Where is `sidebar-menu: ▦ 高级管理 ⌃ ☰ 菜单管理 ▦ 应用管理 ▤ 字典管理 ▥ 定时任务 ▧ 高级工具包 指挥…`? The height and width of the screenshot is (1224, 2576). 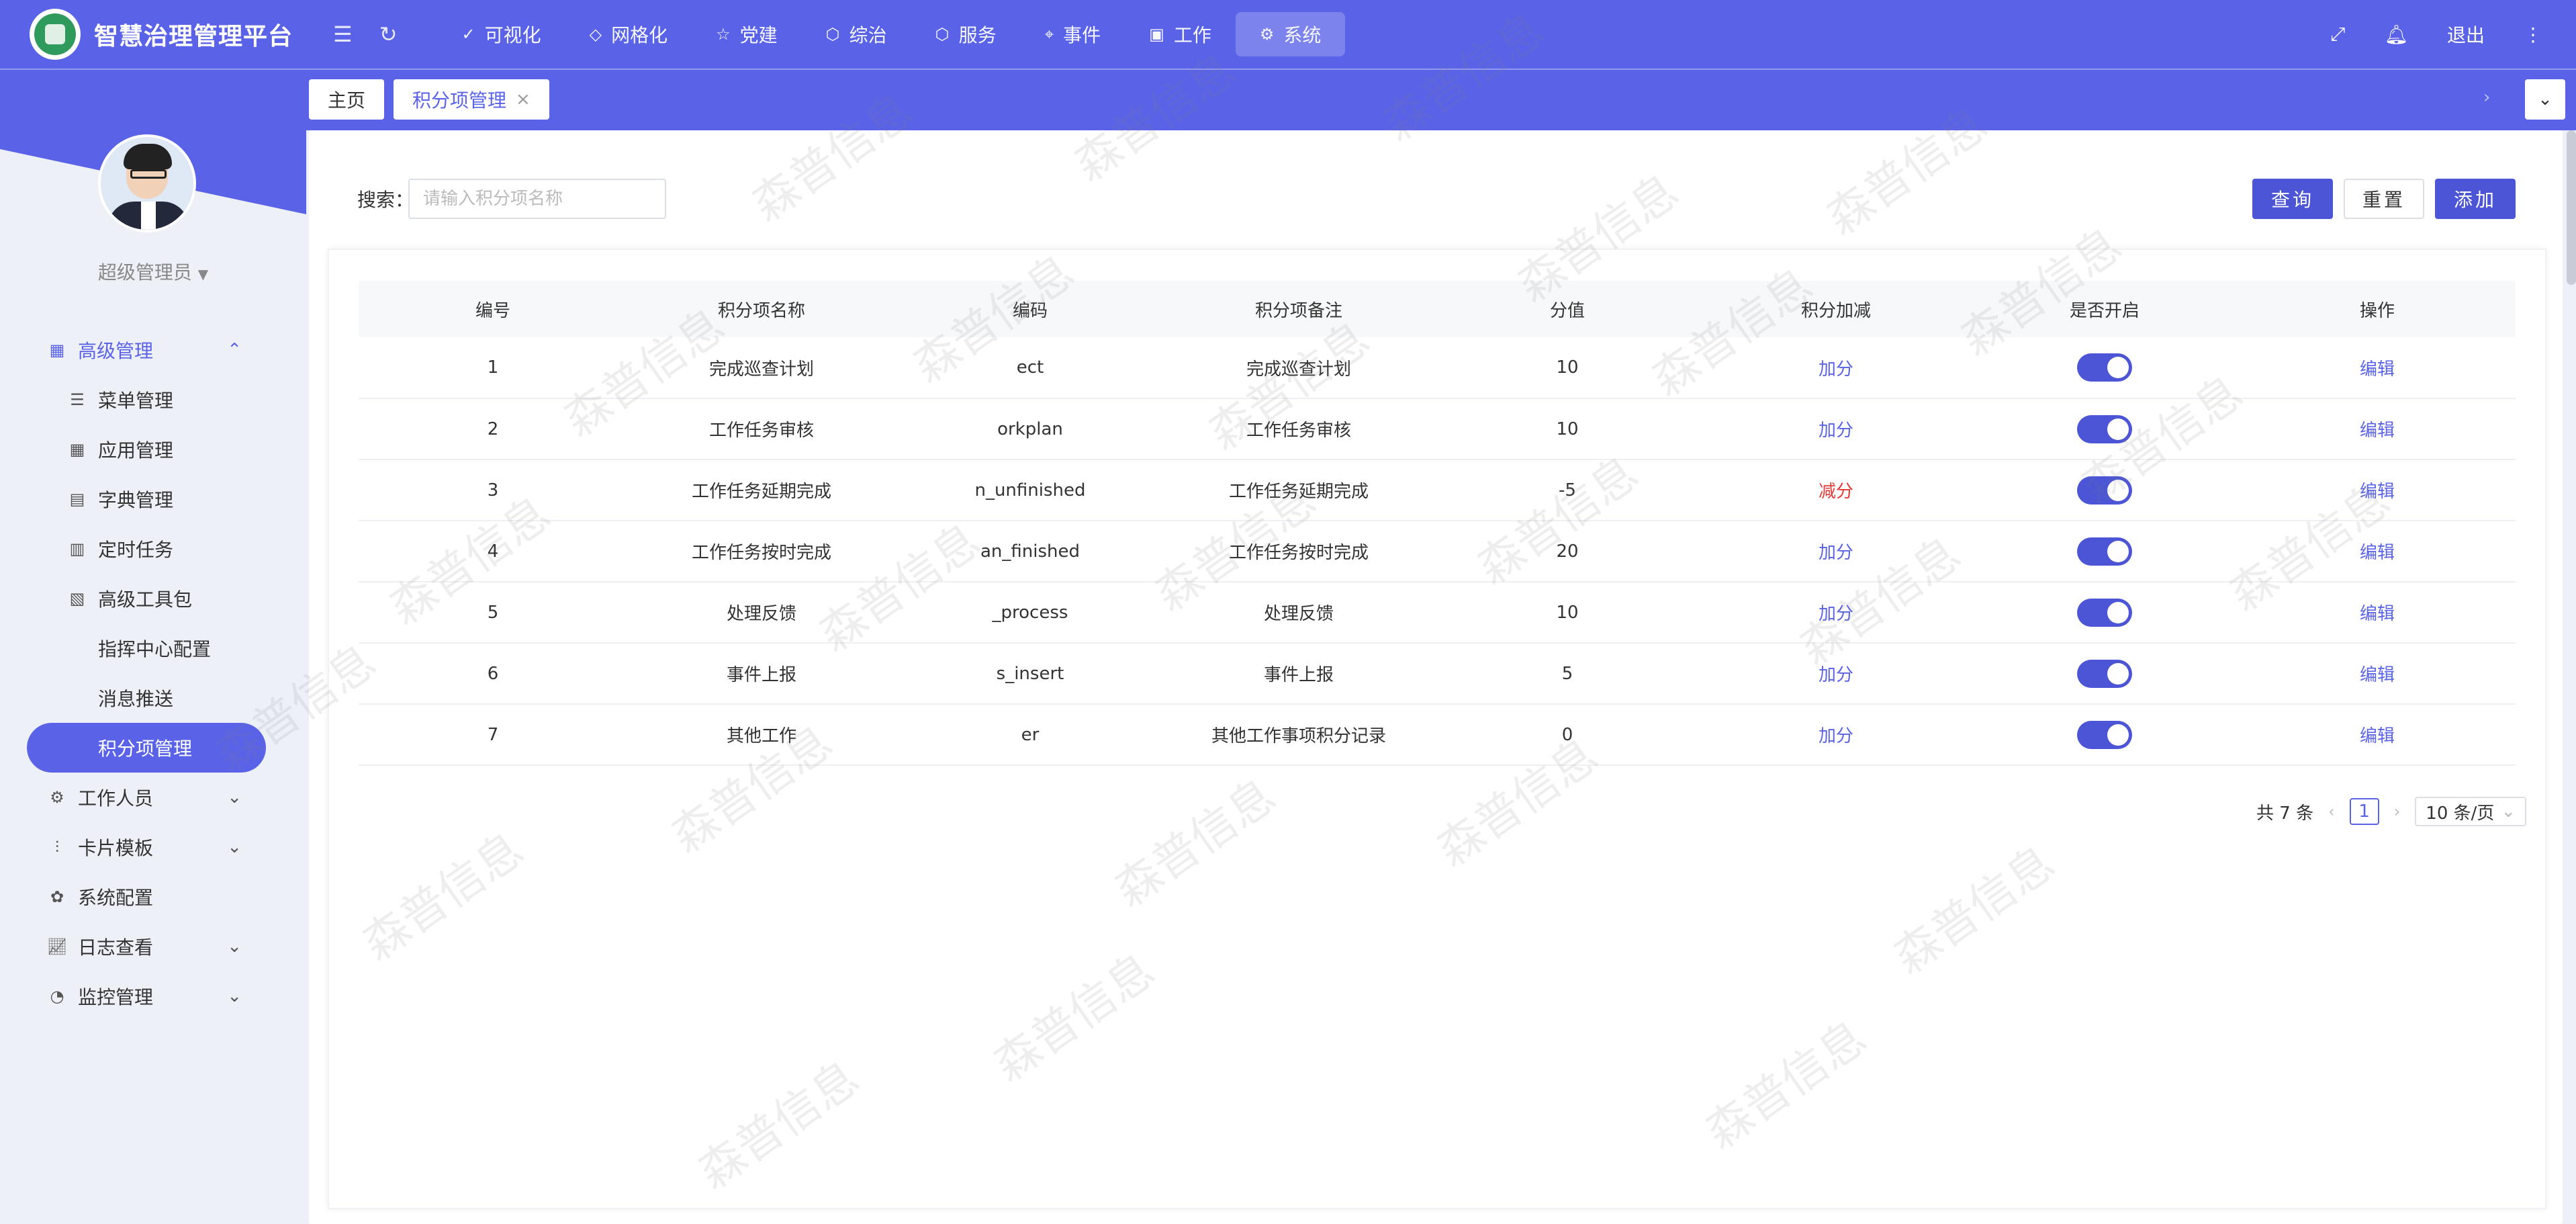 sidebar-menu: ▦ 高级管理 ⌃ ☰ 菜单管理 ▦ 应用管理 ▤ 字典管理 ▥ 定时任务 ▧ 高级工具包 指挥… is located at coordinates (153, 673).